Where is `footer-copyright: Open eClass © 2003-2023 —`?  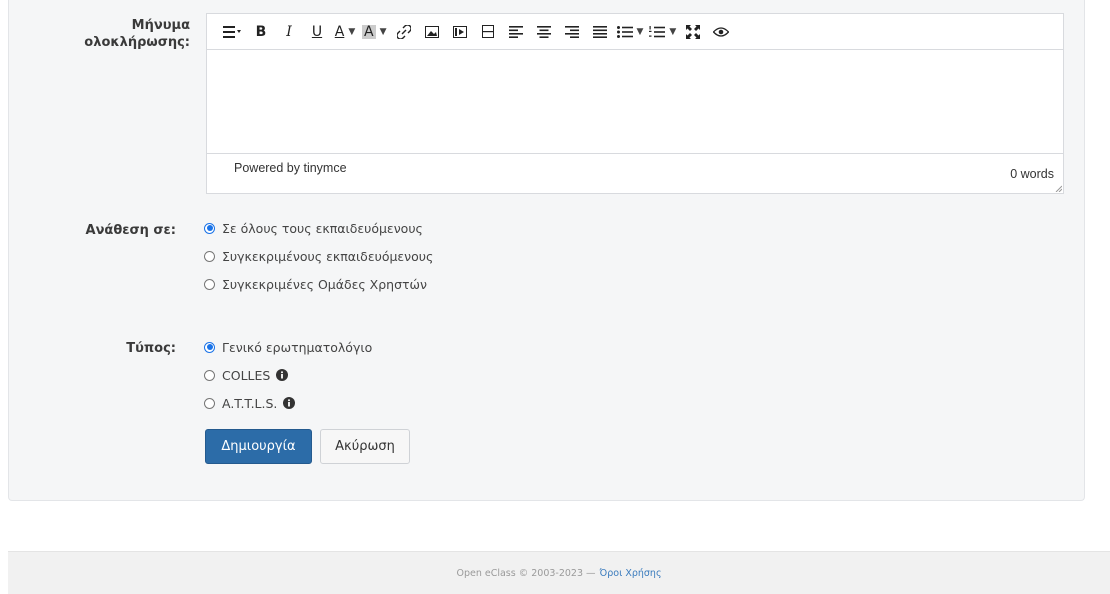
footer-copyright: Open eClass © 2003-2023 — is located at coordinates (526, 573).